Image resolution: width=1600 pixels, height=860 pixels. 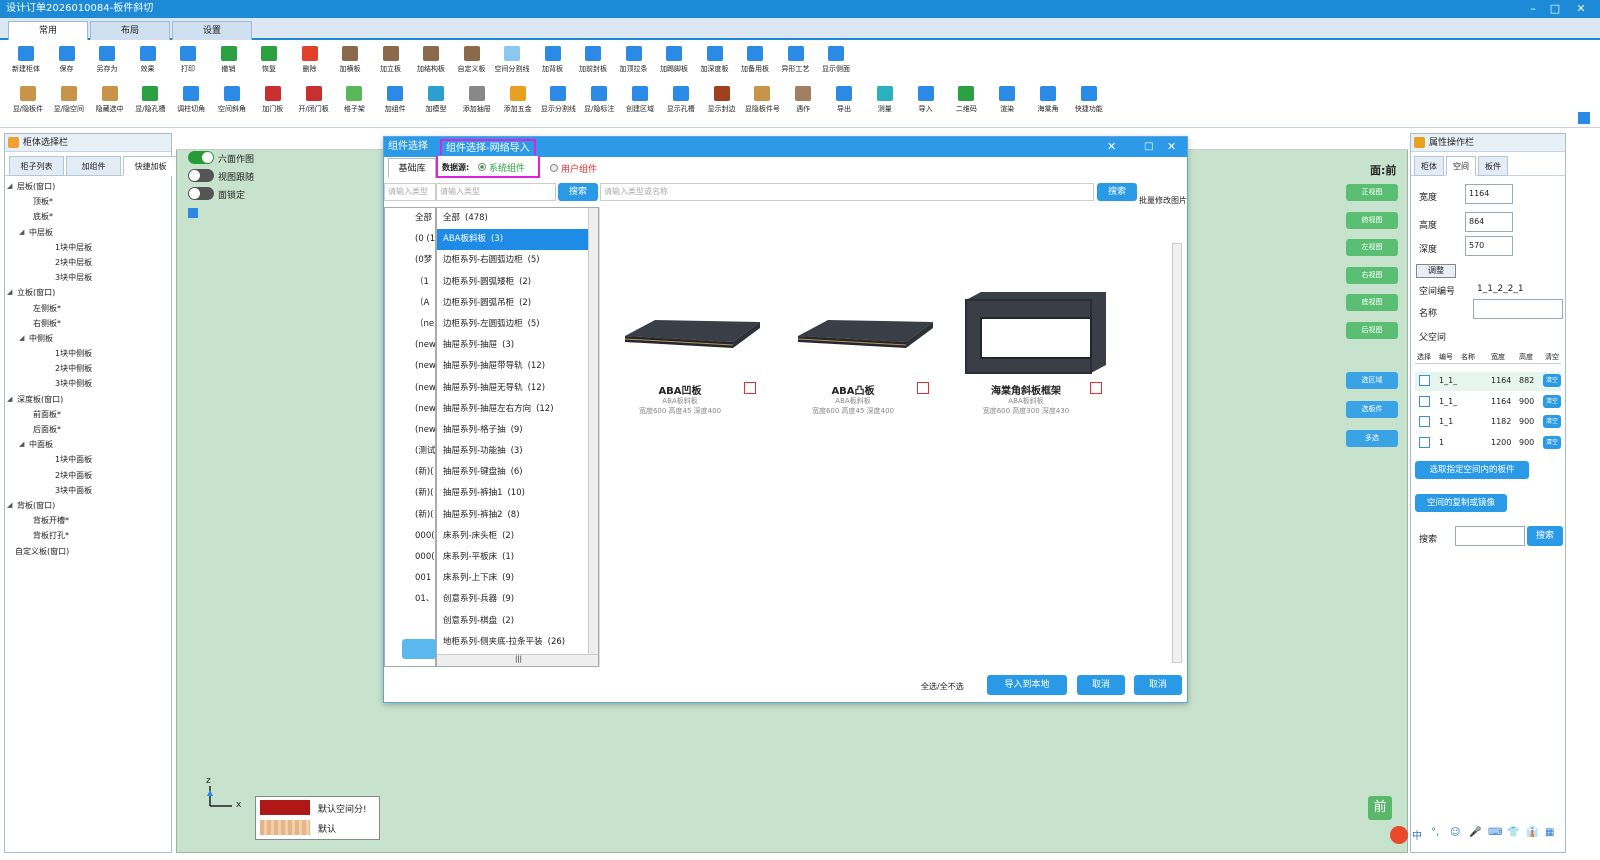 What do you see at coordinates (1475, 832) in the screenshot?
I see `tray-icon: 🎤` at bounding box center [1475, 832].